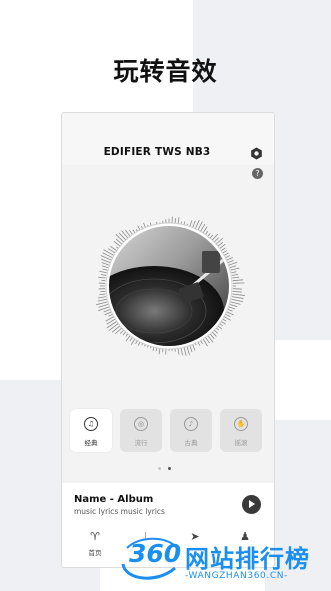 This screenshot has height=591, width=331. What do you see at coordinates (165, 71) in the screenshot?
I see `promo-title: 玩转音效` at bounding box center [165, 71].